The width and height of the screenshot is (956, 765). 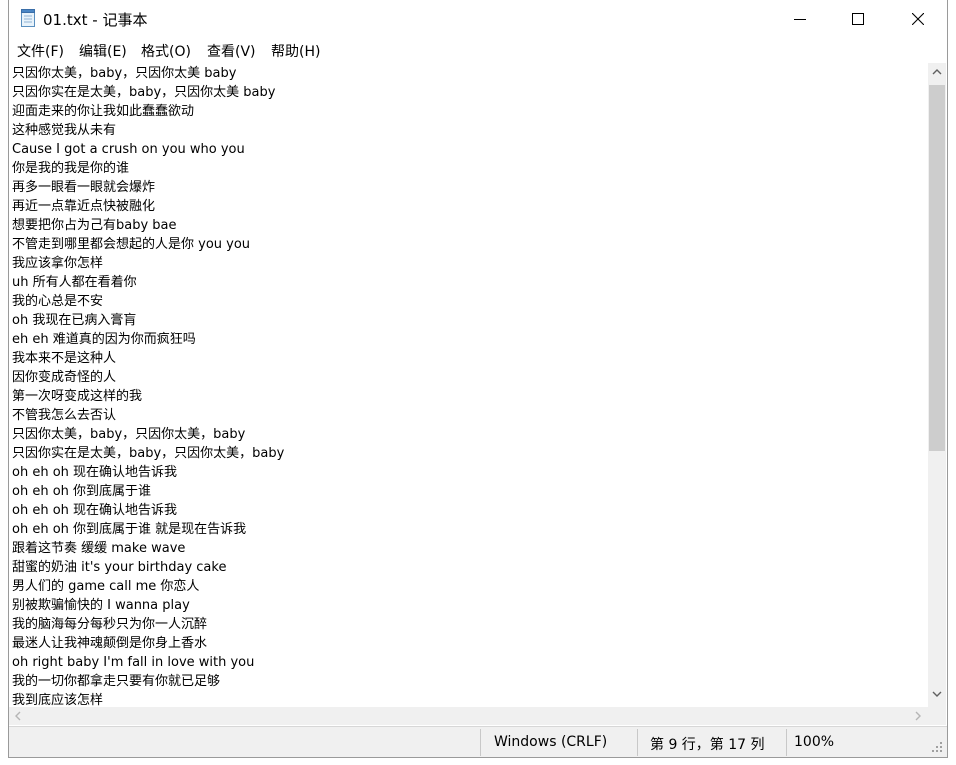 What do you see at coordinates (101, 605) in the screenshot?
I see `text-line: 别被欺骗愉快的 I wanna play` at bounding box center [101, 605].